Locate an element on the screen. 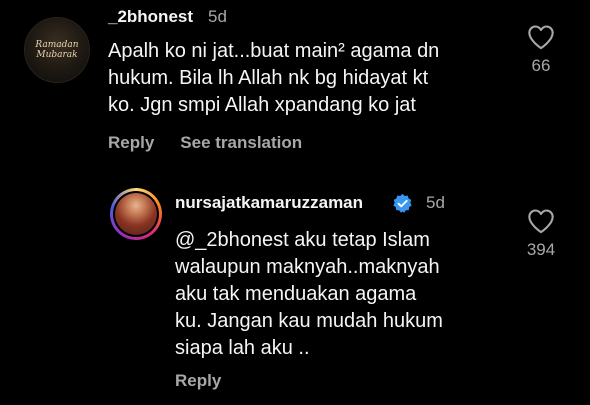 The image size is (590, 405). avatar-text: Ramadan Mubarak is located at coordinates (57, 50).